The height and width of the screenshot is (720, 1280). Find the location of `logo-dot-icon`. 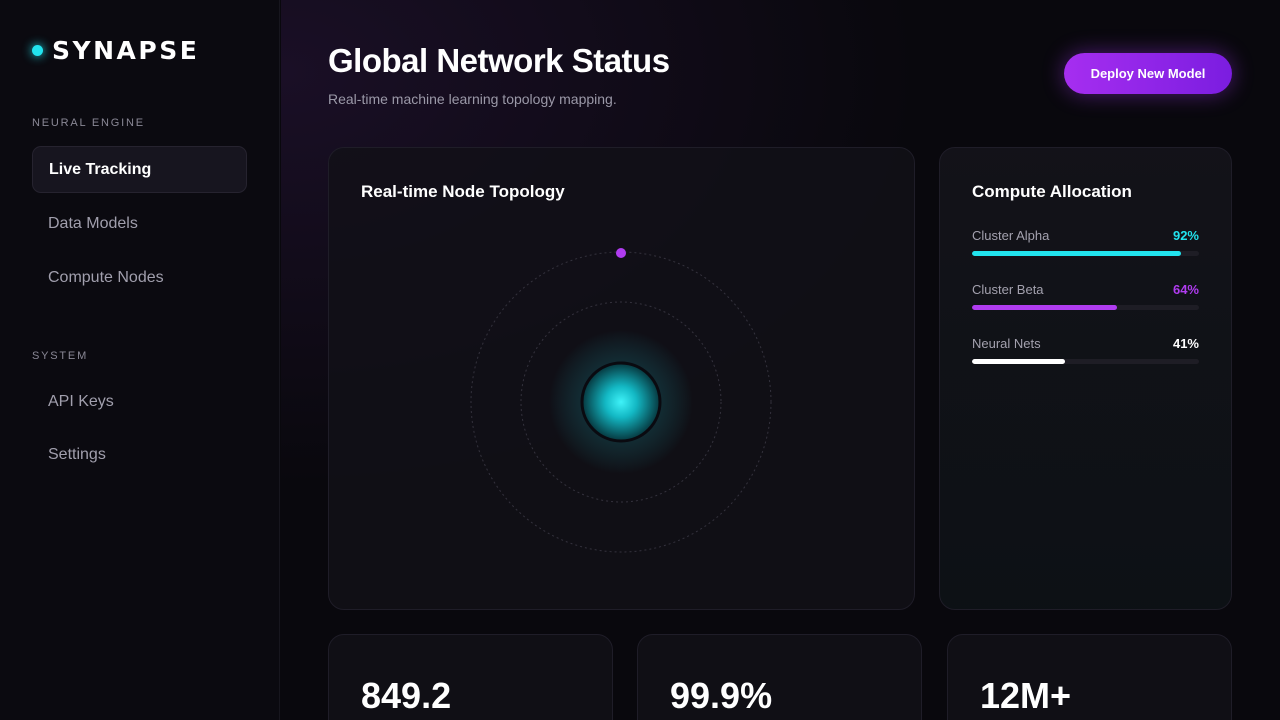

logo-dot-icon is located at coordinates (37, 50).